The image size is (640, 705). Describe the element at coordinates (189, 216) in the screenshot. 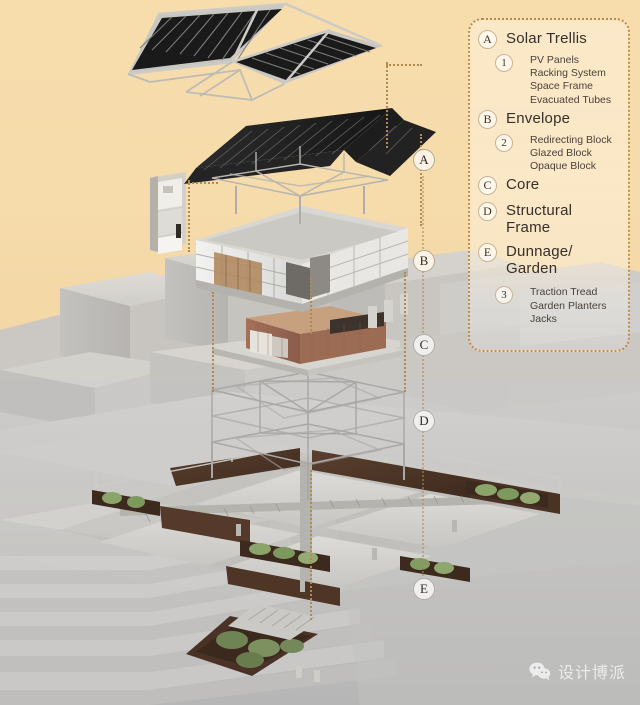

I see `leader-line-panel-module` at that location.